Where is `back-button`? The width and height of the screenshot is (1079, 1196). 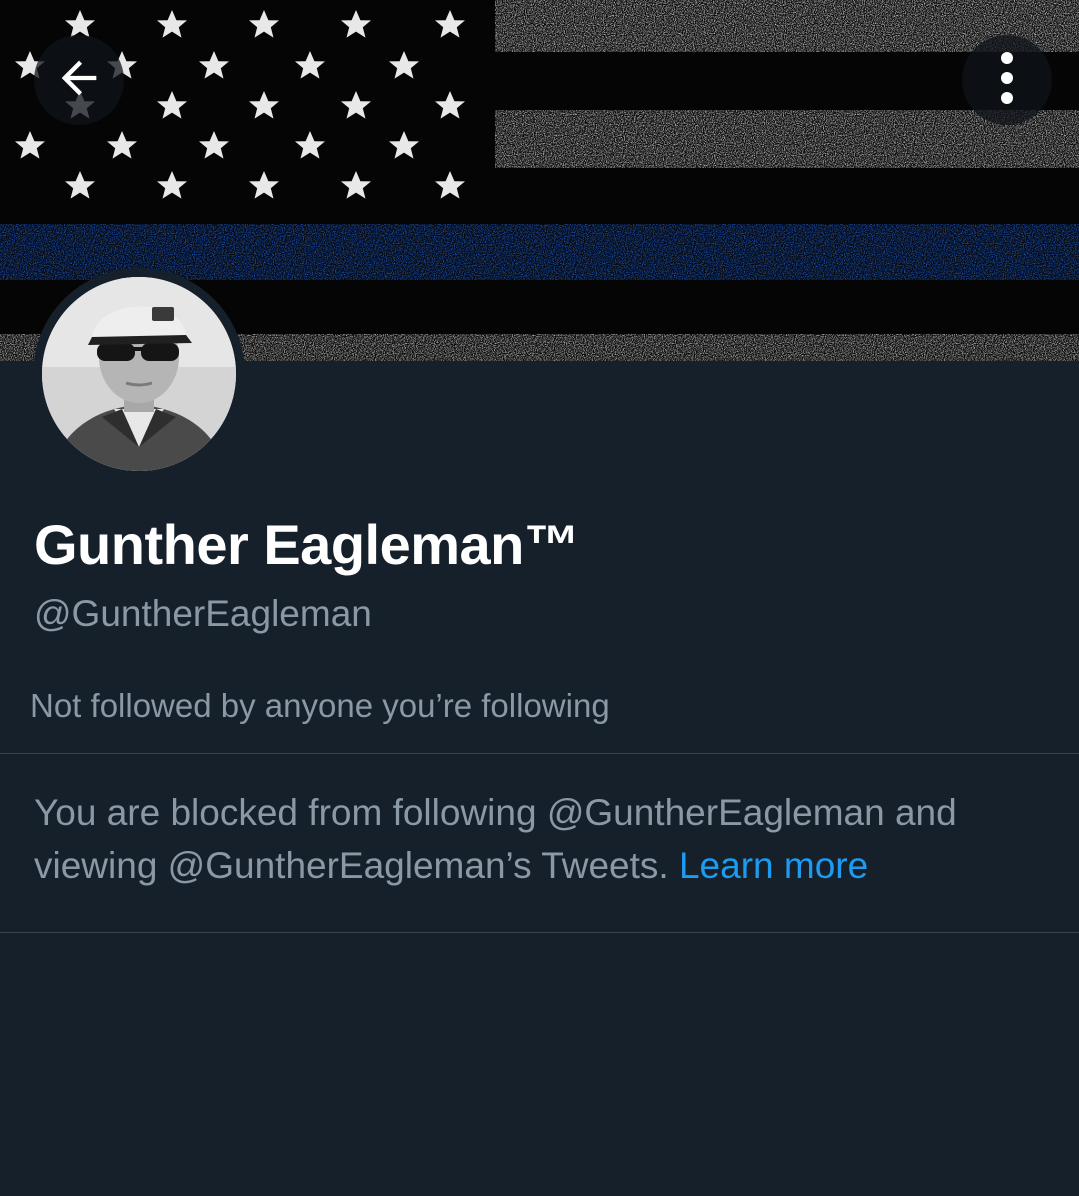 back-button is located at coordinates (79, 80).